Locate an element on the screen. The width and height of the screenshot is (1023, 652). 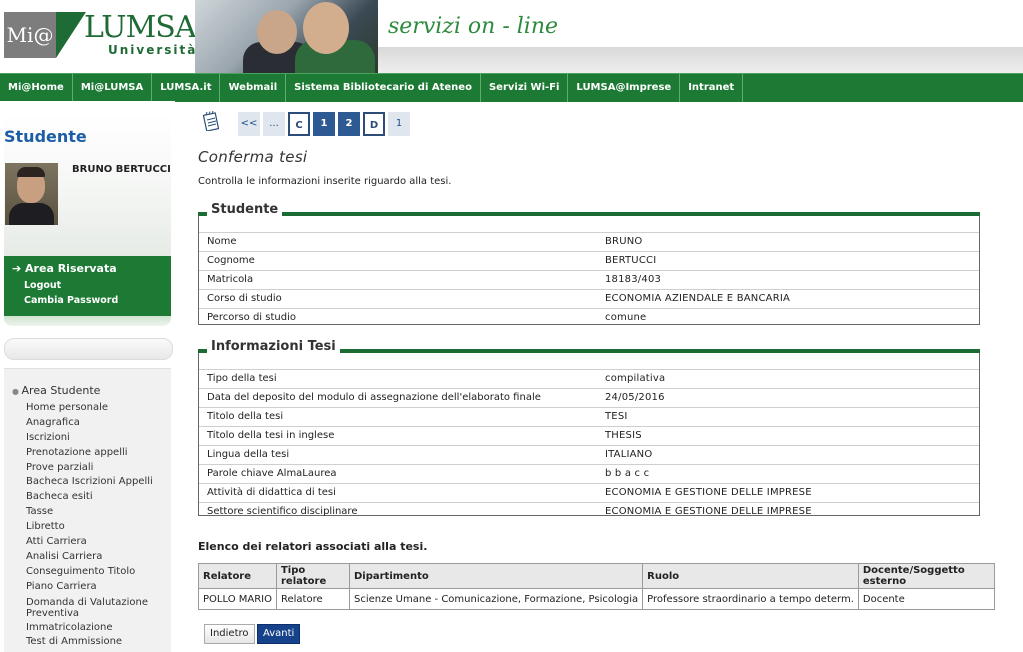
menu-item-libretto: Libretto is located at coordinates (98, 527).